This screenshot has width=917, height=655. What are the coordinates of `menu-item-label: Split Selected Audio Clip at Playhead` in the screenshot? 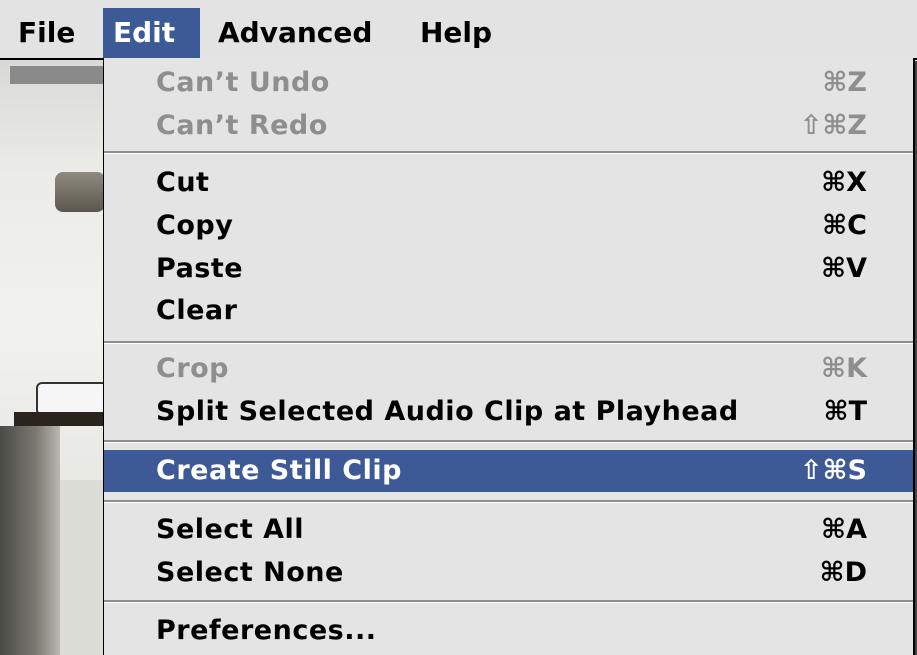 It's located at (447, 411).